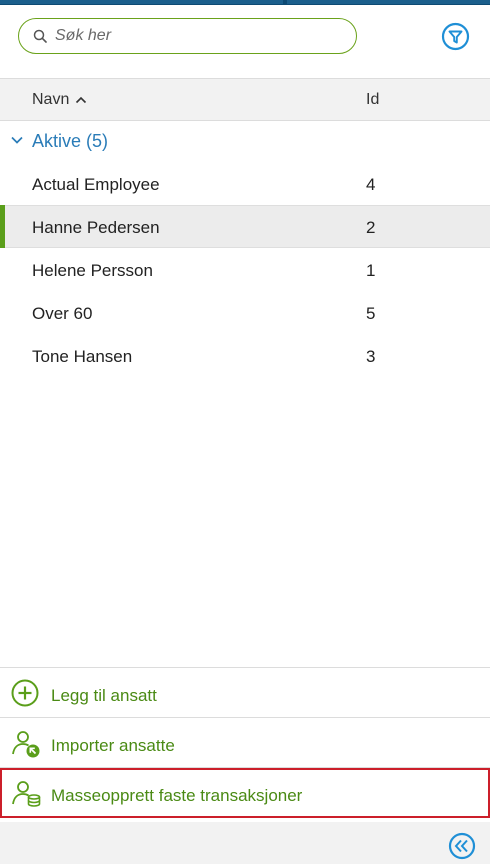 This screenshot has height=864, width=490. I want to click on table-row: Actual Employee 4, so click(245, 184).